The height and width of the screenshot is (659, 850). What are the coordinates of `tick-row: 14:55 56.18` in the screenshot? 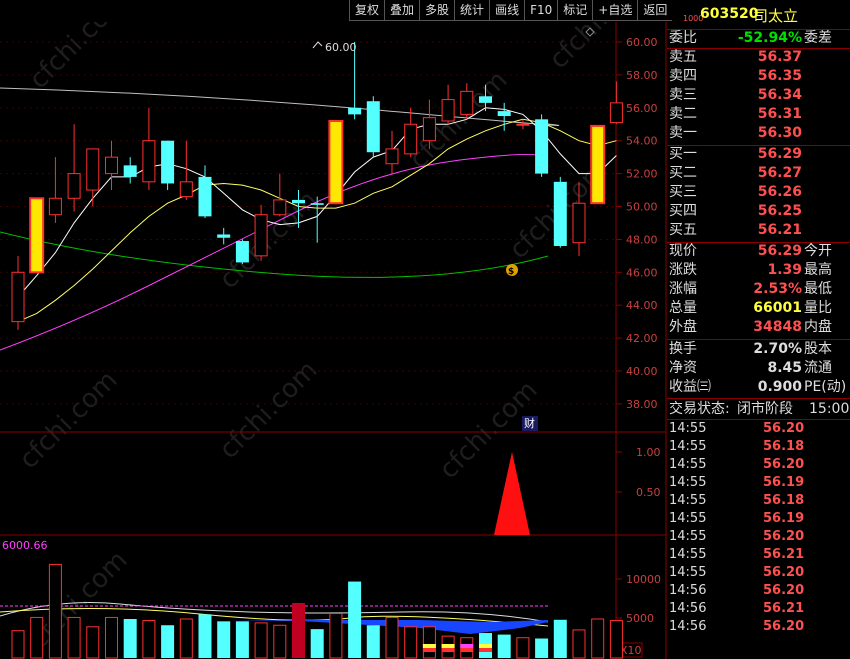 It's located at (758, 447).